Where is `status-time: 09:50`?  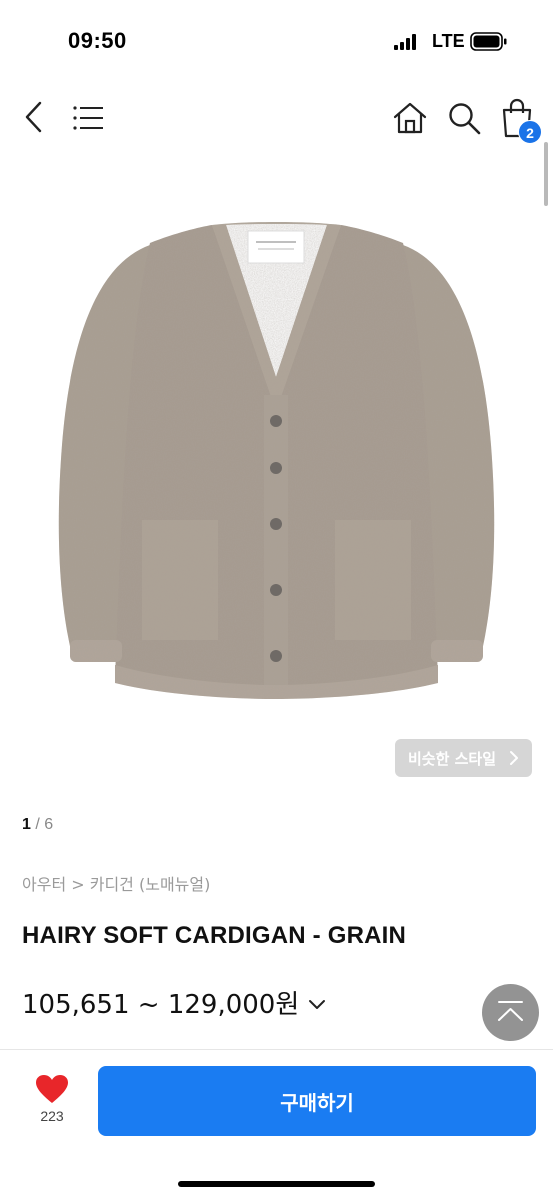
status-time: 09:50 is located at coordinates (97, 40).